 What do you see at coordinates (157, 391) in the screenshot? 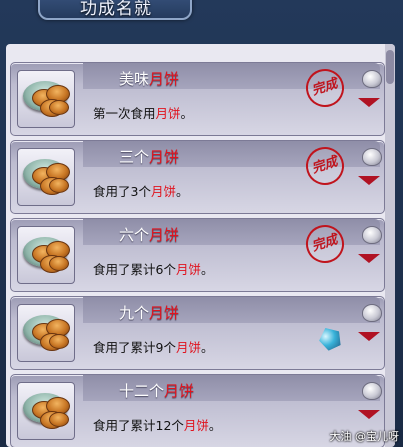
I see `achievement-name: 十二个月饼` at bounding box center [157, 391].